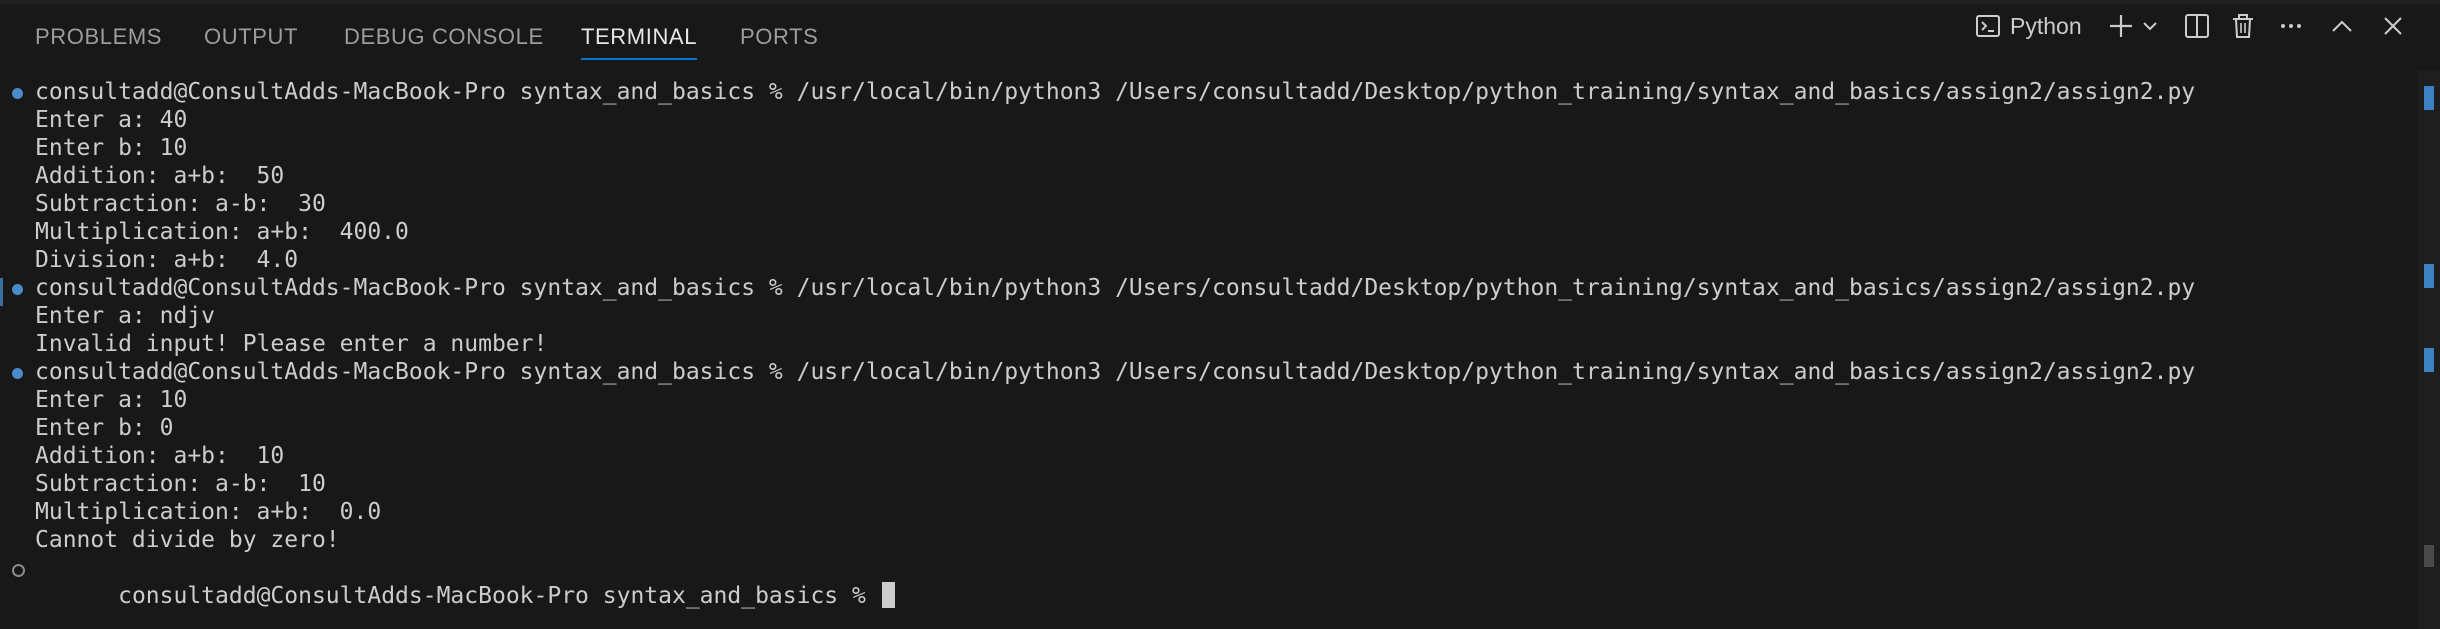 This screenshot has height=629, width=2440. What do you see at coordinates (180, 204) in the screenshot?
I see `terminal-line: Subtraction: a-b: 30` at bounding box center [180, 204].